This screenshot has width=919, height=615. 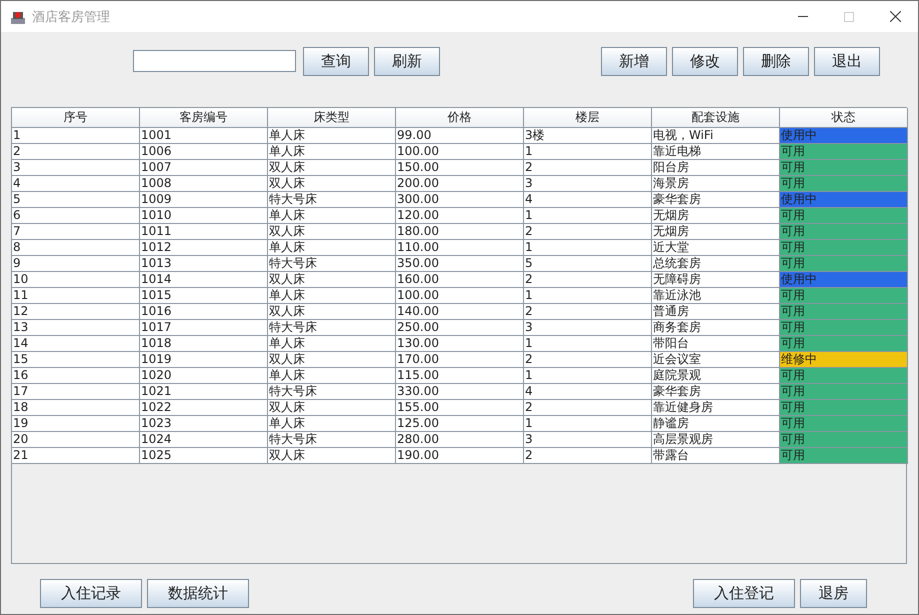 I want to click on table-cell: 静谧房, so click(x=716, y=424).